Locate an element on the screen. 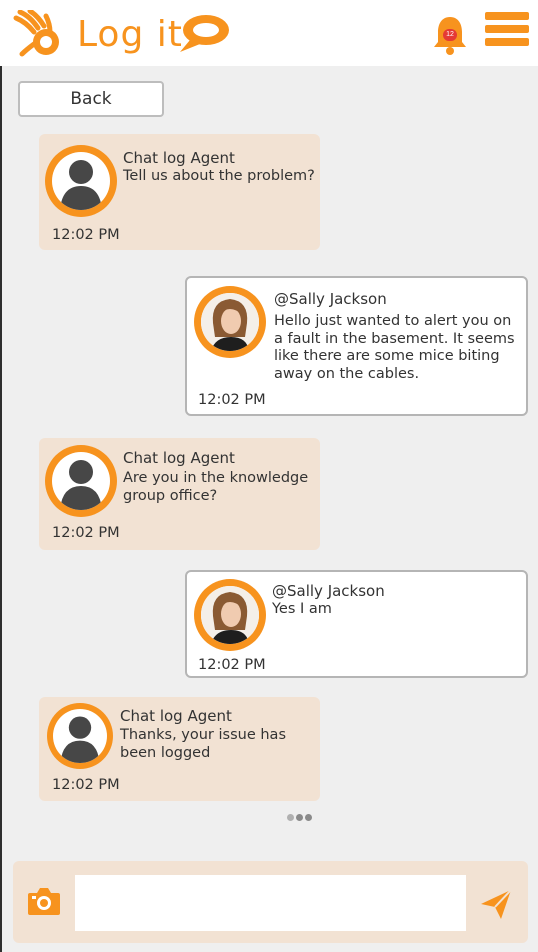 This screenshot has width=538, height=952. typing-indicator is located at coordinates (300, 817).